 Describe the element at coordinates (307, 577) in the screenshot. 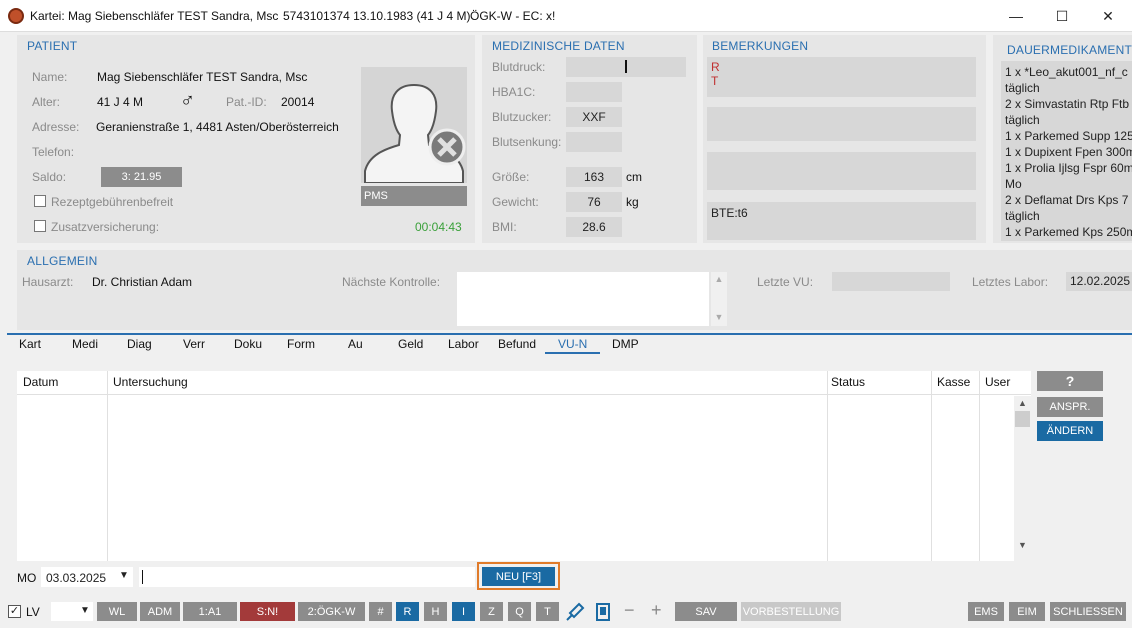

I see `entry-input` at that location.